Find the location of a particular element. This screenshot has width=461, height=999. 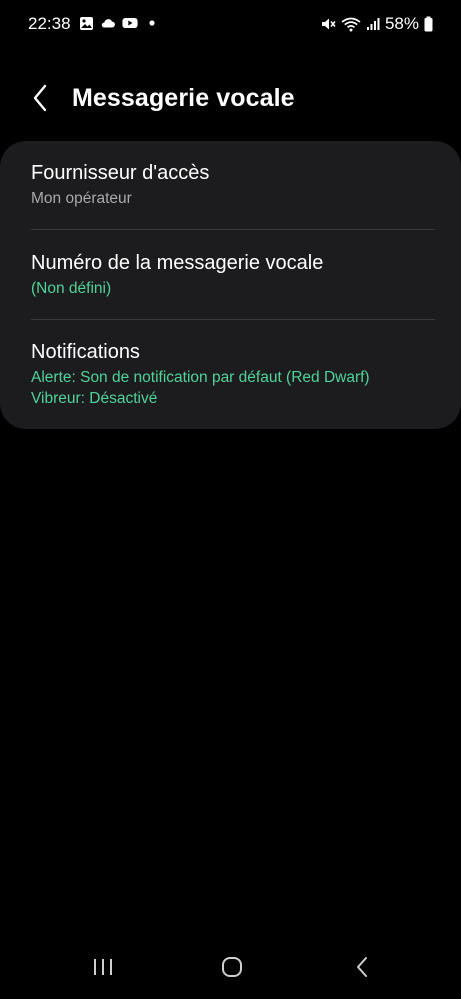

app-header: Messagerie vocale is located at coordinates (230, 100).